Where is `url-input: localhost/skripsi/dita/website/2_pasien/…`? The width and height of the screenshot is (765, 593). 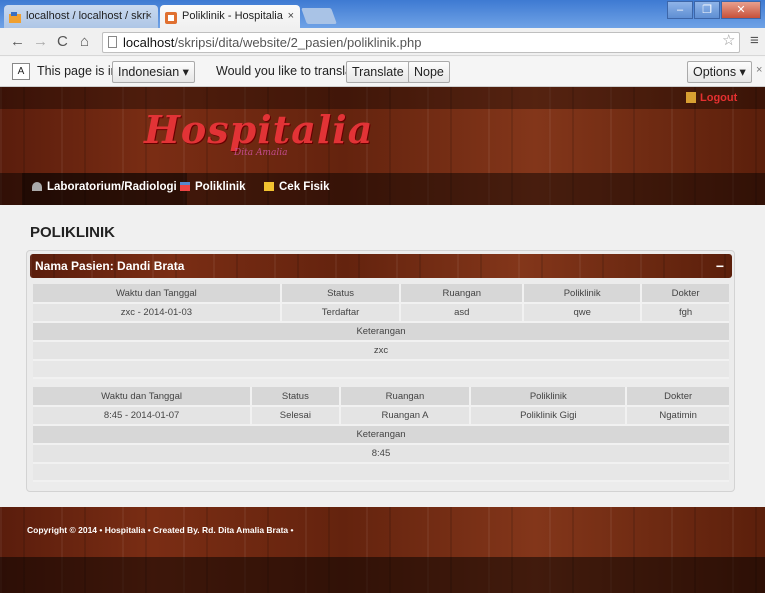 url-input: localhost/skripsi/dita/website/2_pasien/… is located at coordinates (421, 42).